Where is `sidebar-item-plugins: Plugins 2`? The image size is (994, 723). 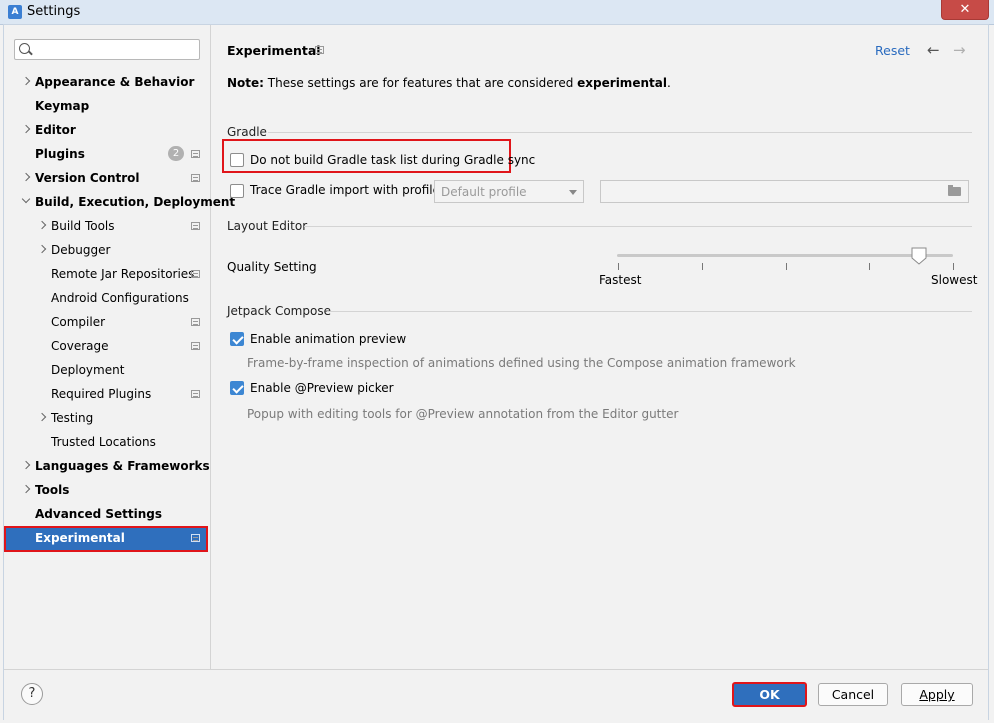 sidebar-item-plugins: Plugins 2 is located at coordinates (106, 154).